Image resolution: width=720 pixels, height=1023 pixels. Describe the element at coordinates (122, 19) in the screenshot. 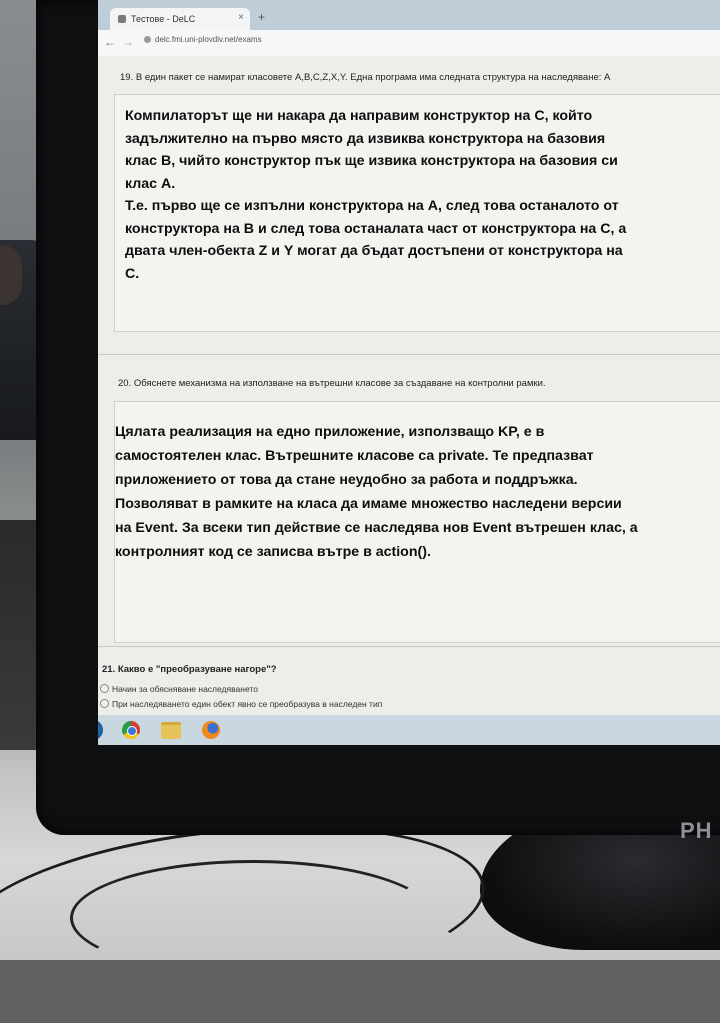

I see `favicon-icon` at that location.